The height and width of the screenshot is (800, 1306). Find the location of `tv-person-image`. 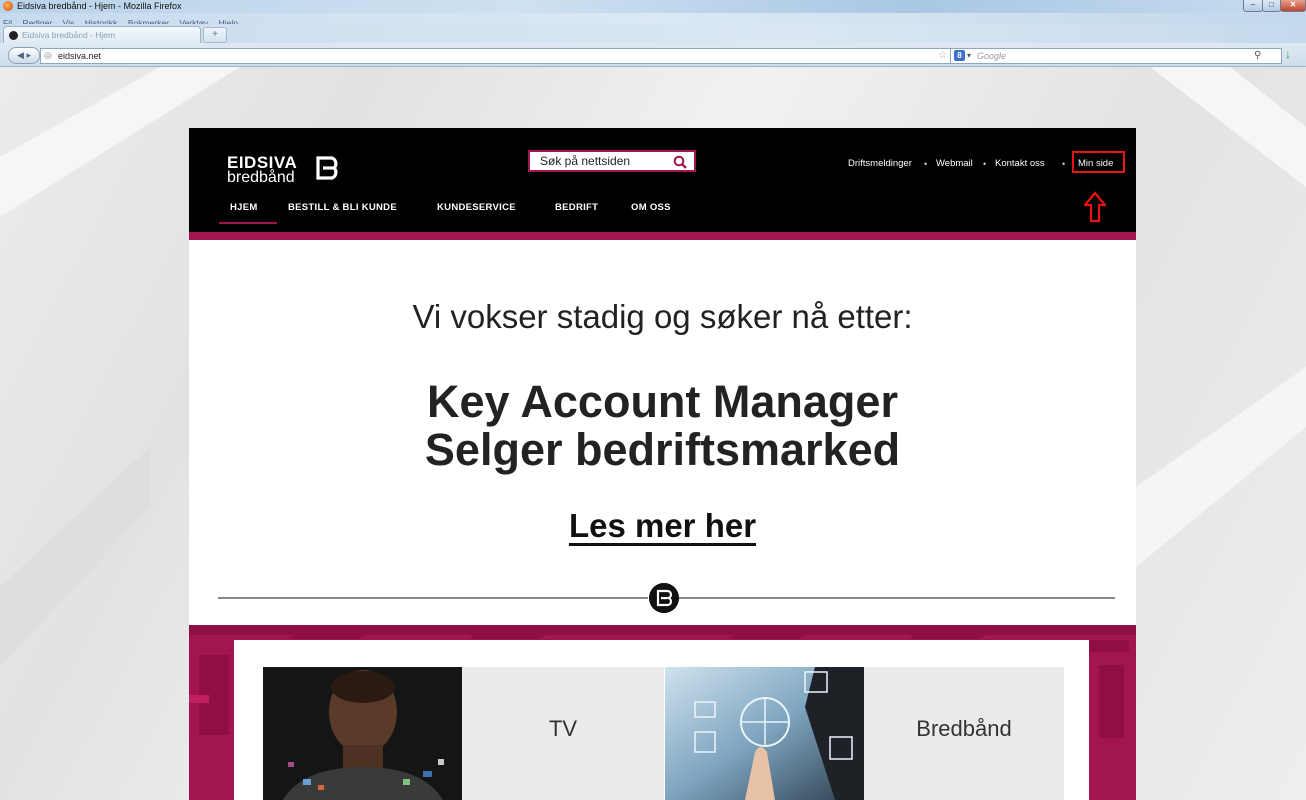

tv-person-image is located at coordinates (362, 733).